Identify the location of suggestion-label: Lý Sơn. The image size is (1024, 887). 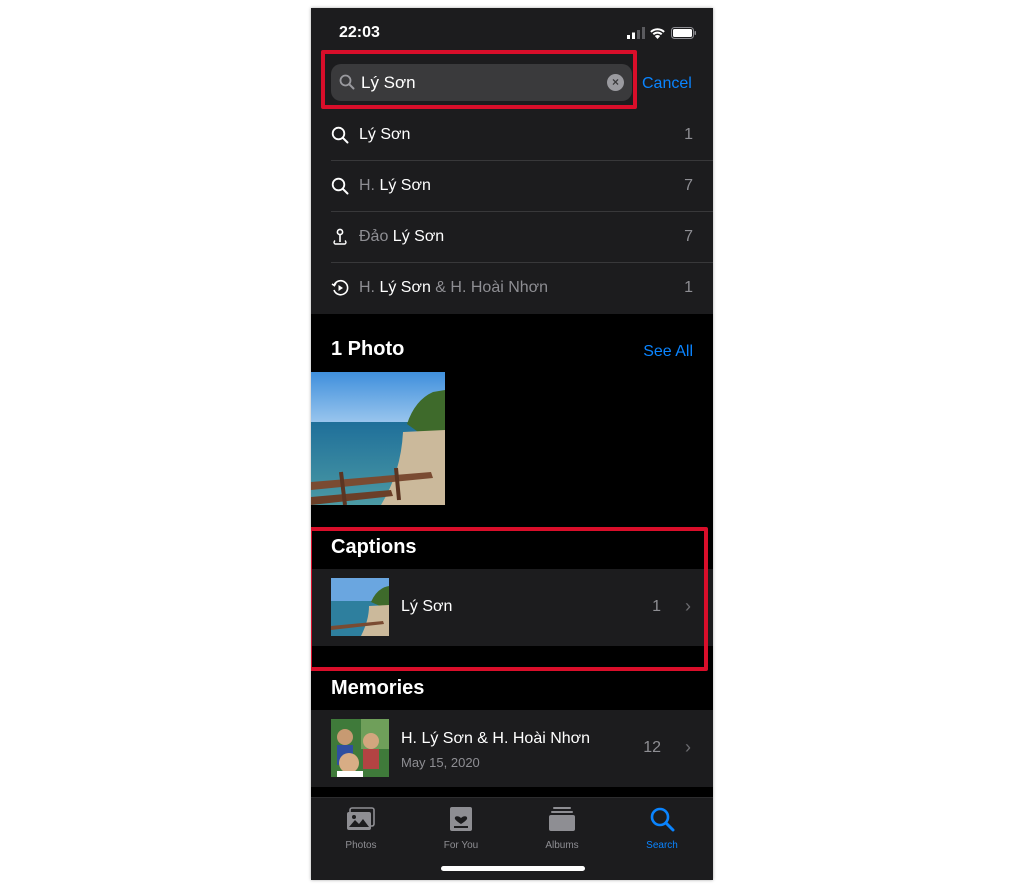
(385, 134).